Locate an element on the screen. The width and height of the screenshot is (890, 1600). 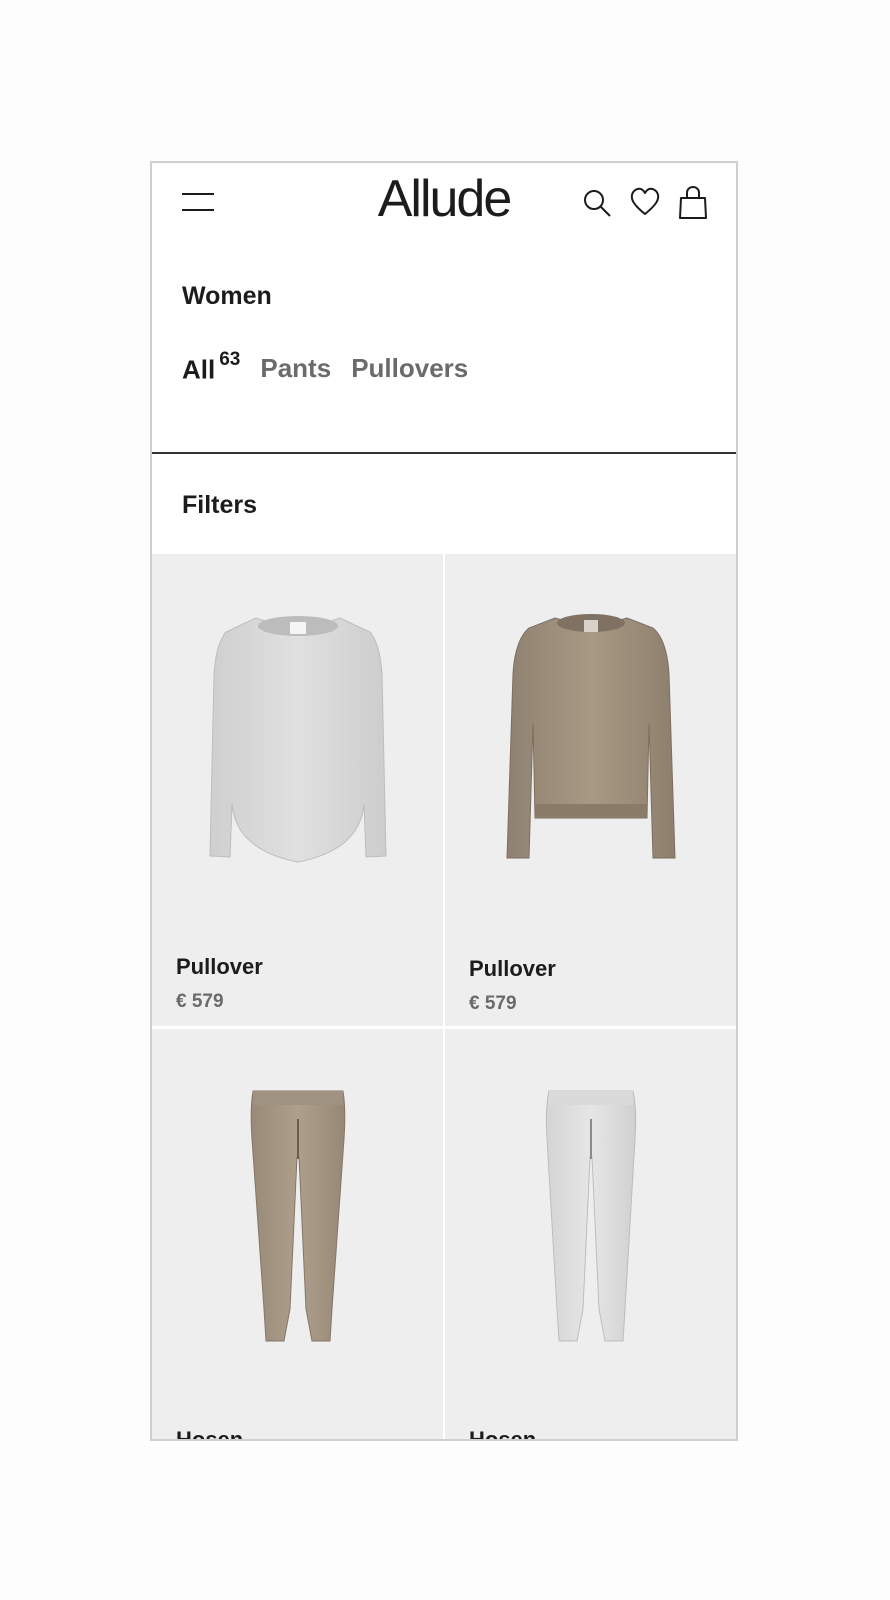
tab-all-label: All is located at coordinates (199, 369).